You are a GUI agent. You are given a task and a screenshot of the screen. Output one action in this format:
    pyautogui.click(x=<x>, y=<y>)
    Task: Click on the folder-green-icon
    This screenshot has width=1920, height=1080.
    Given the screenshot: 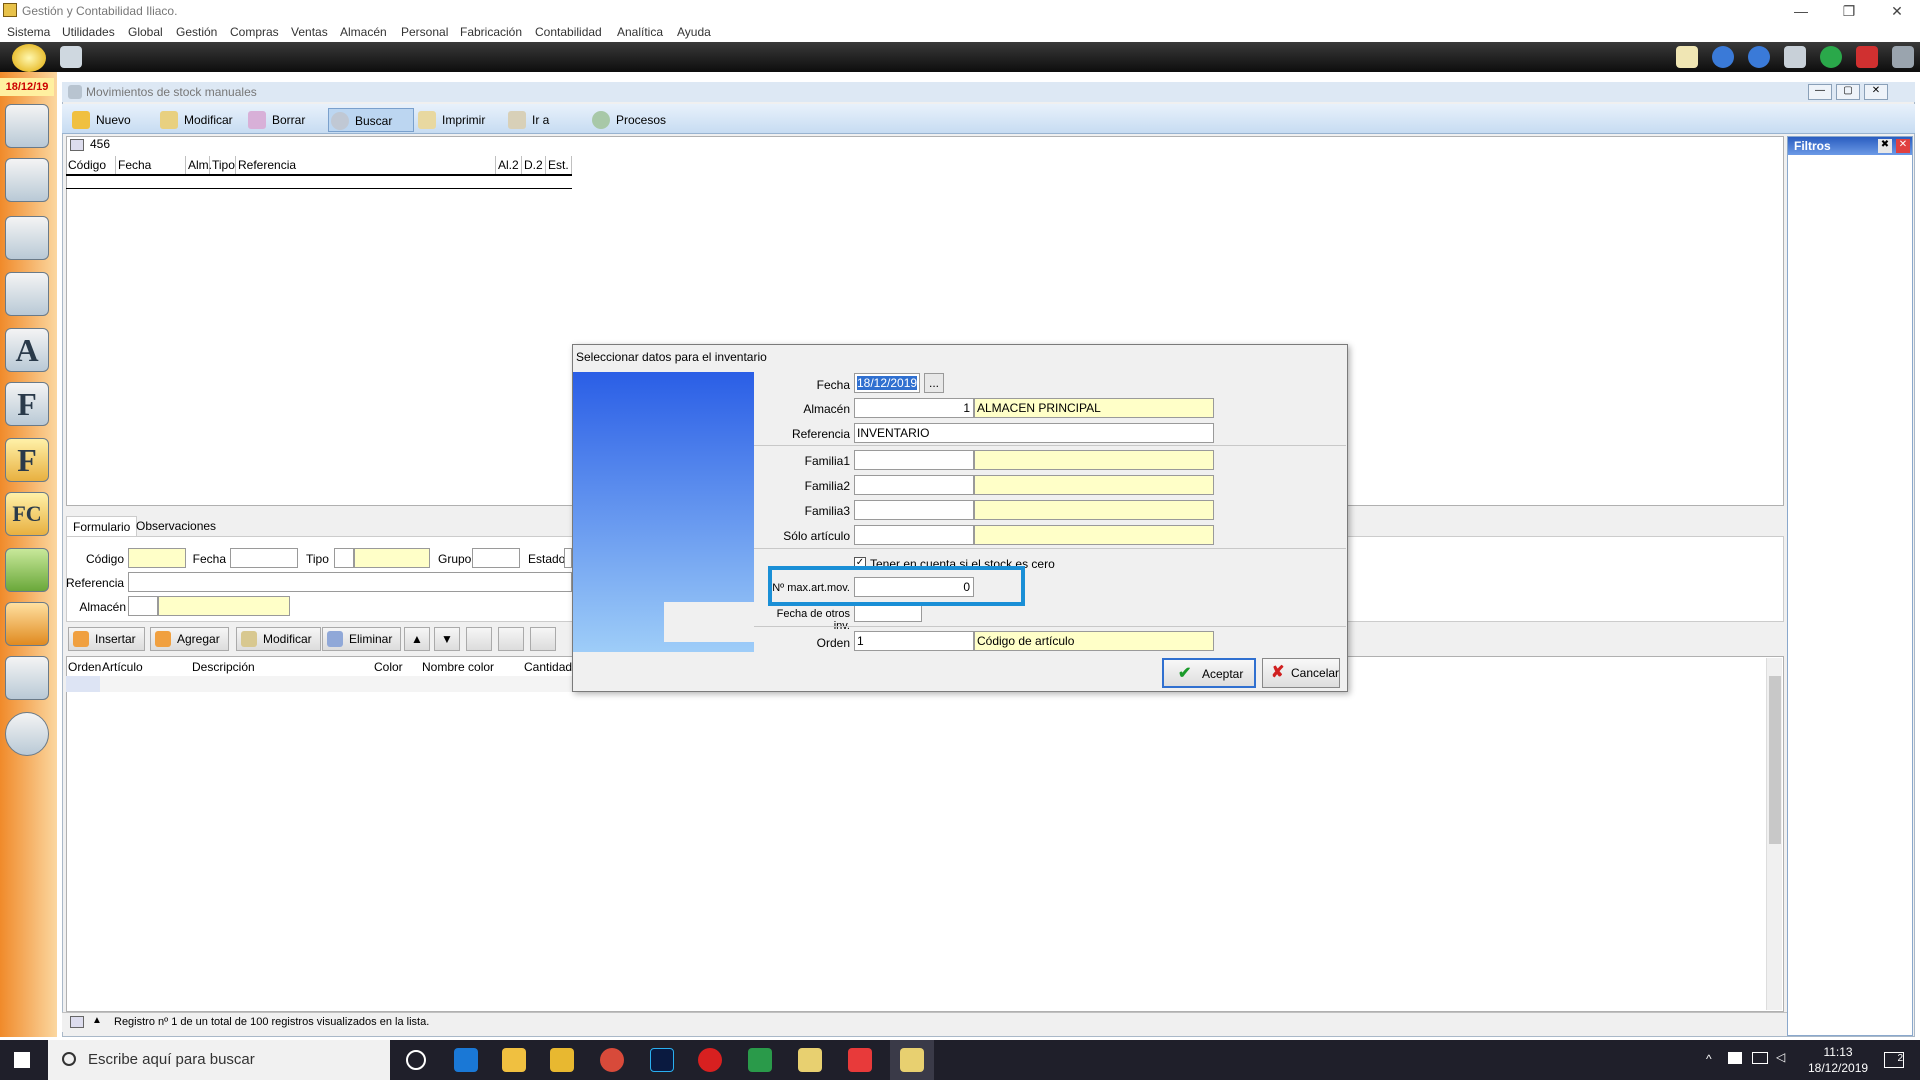 What is the action you would take?
    pyautogui.click(x=27, y=570)
    